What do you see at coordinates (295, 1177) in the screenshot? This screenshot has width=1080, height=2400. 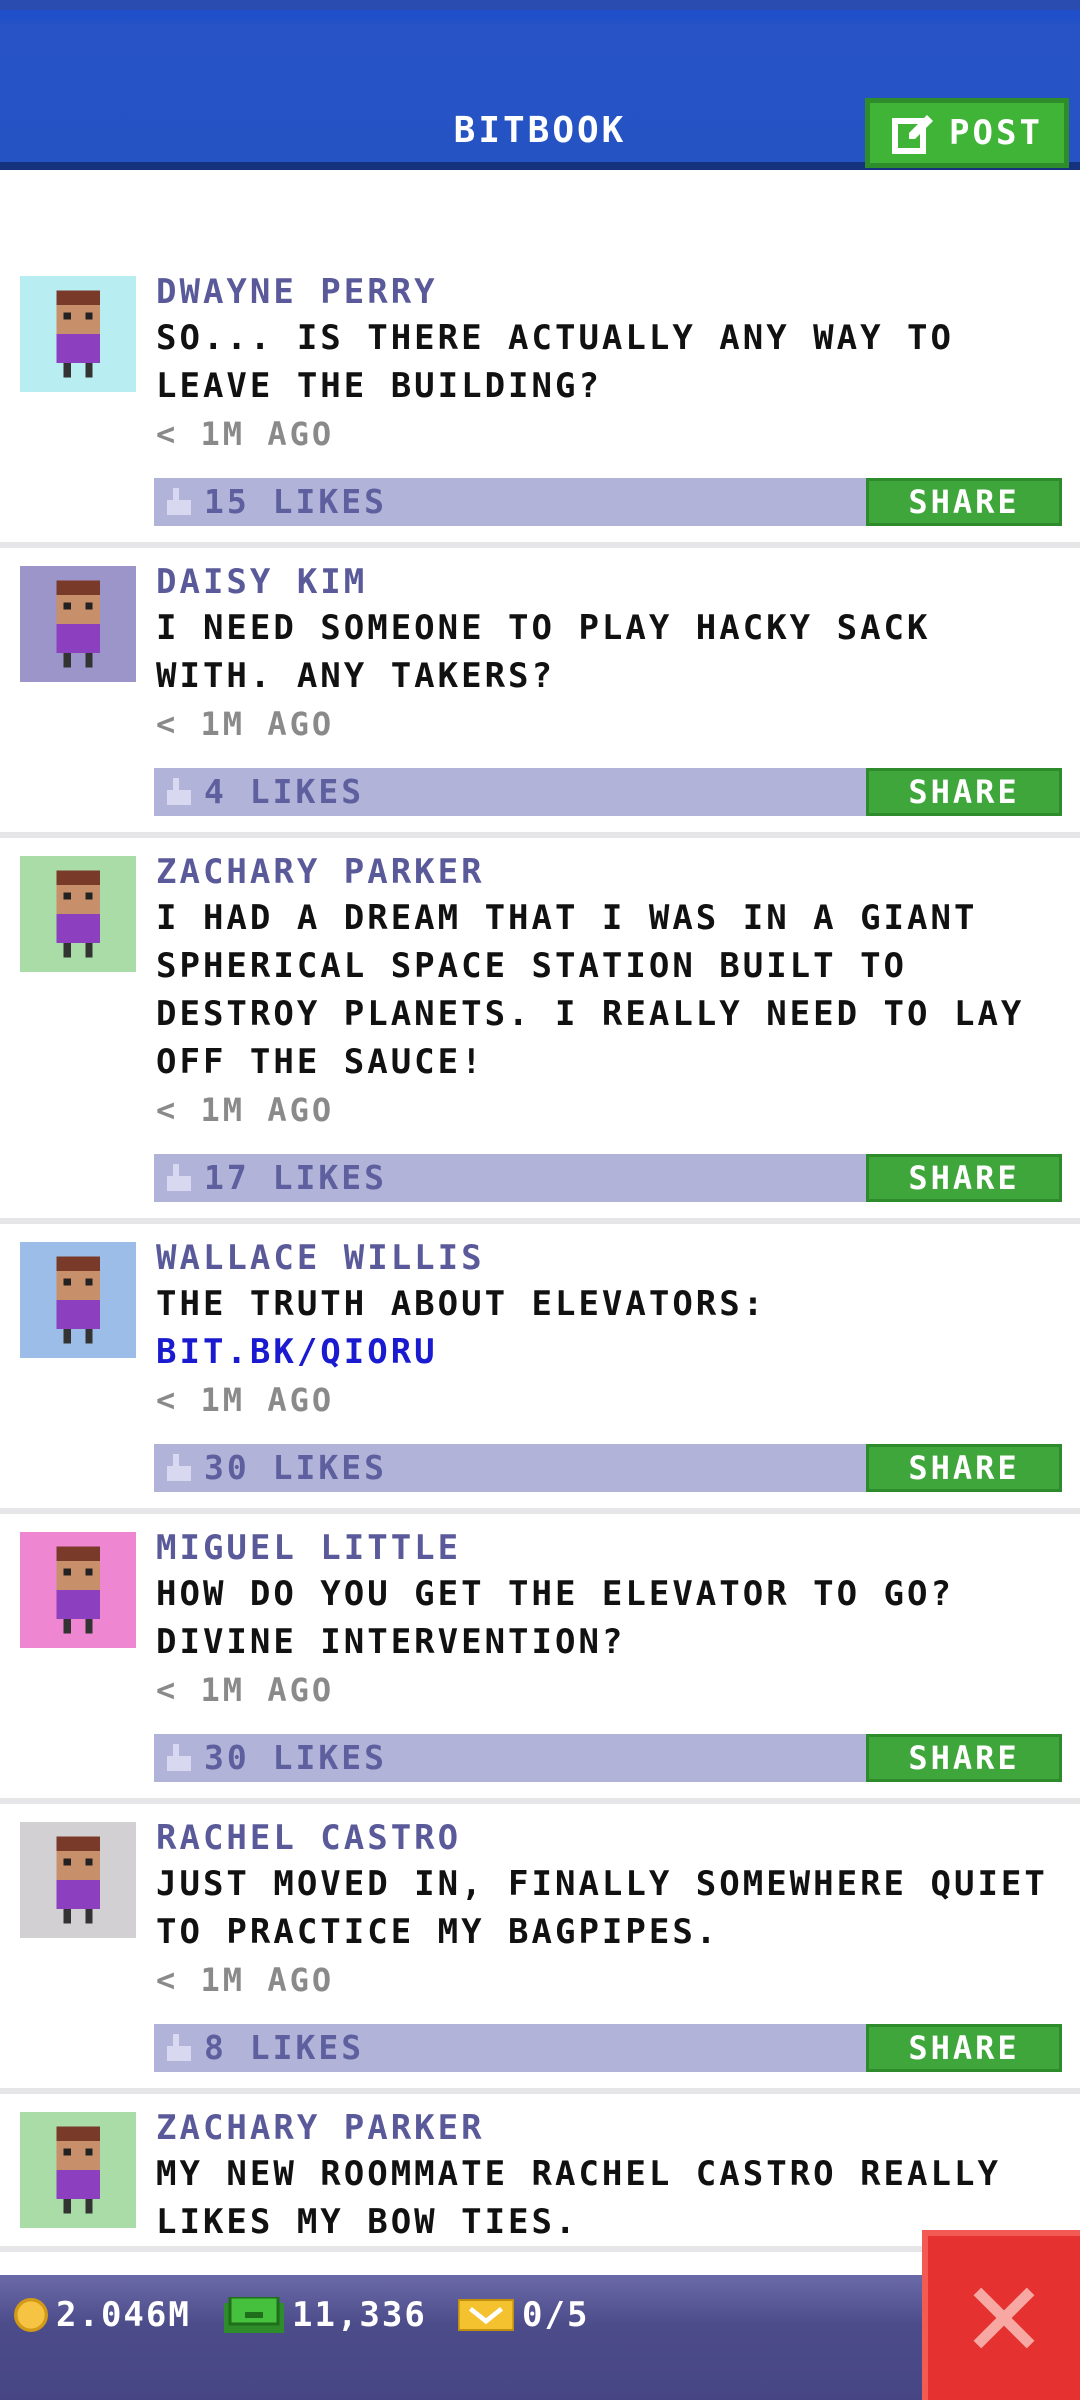 I see `likes-count: 17 LIKES` at bounding box center [295, 1177].